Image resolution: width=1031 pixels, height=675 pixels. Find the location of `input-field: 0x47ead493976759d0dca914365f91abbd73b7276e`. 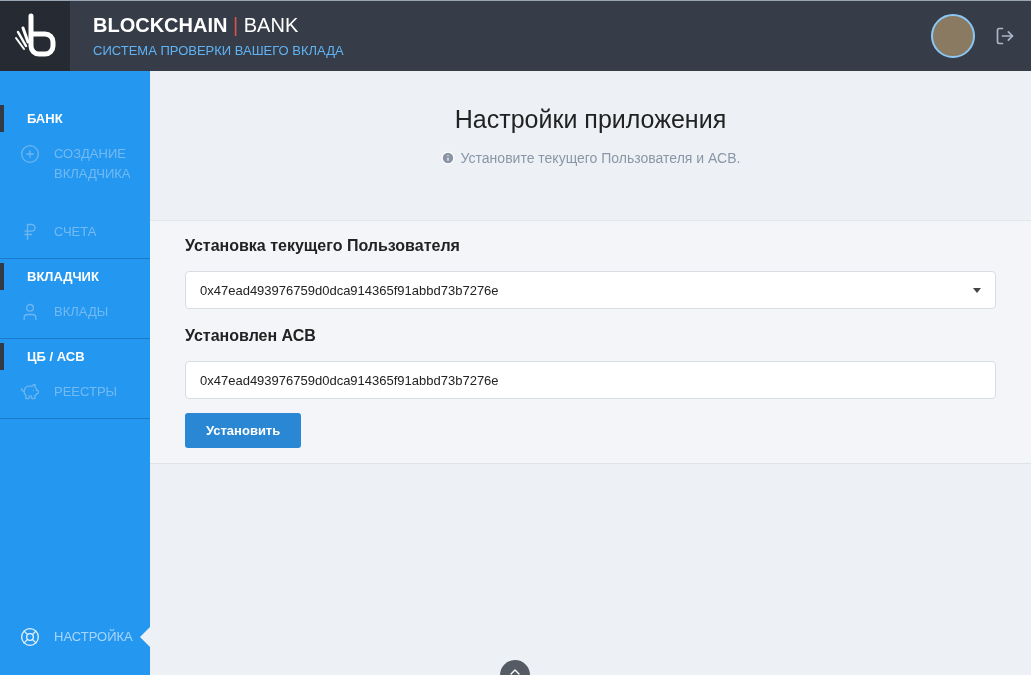

input-field: 0x47ead493976759d0dca914365f91abbd73b7276e is located at coordinates (590, 380).